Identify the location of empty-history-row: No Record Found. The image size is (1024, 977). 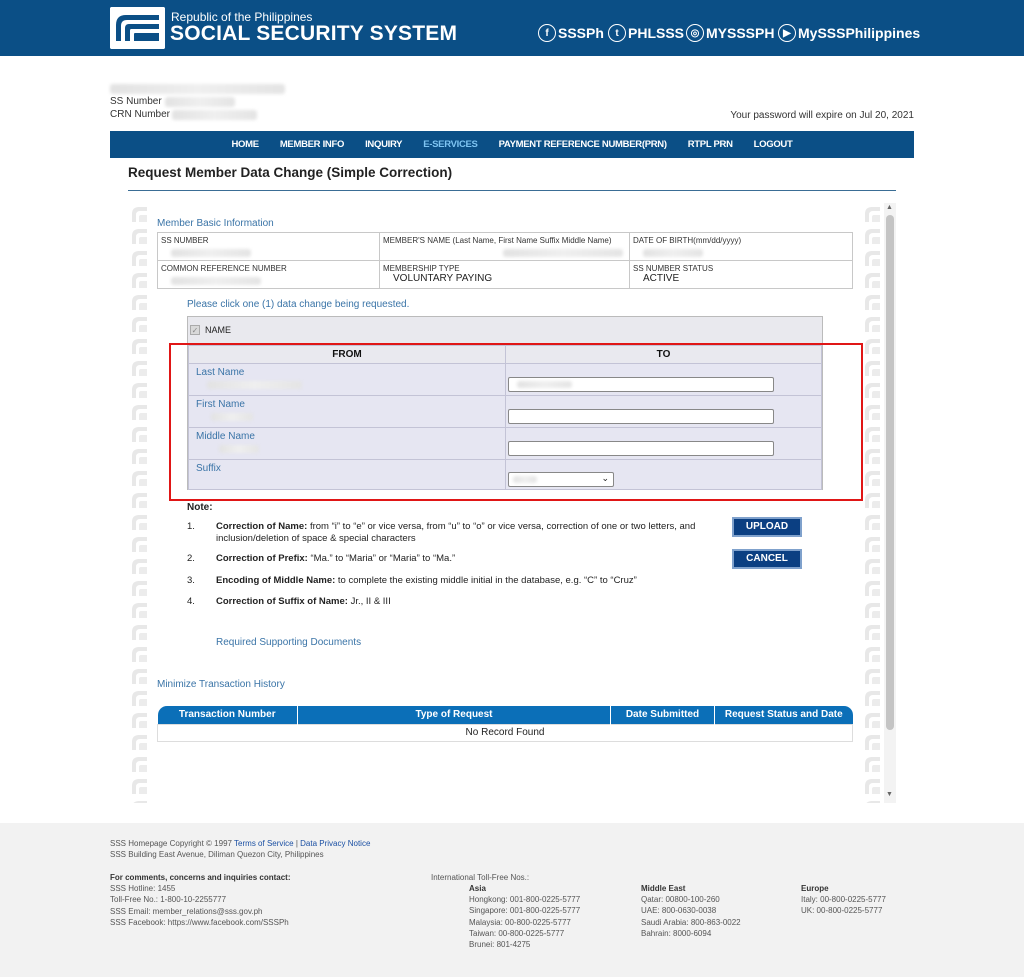
(505, 732).